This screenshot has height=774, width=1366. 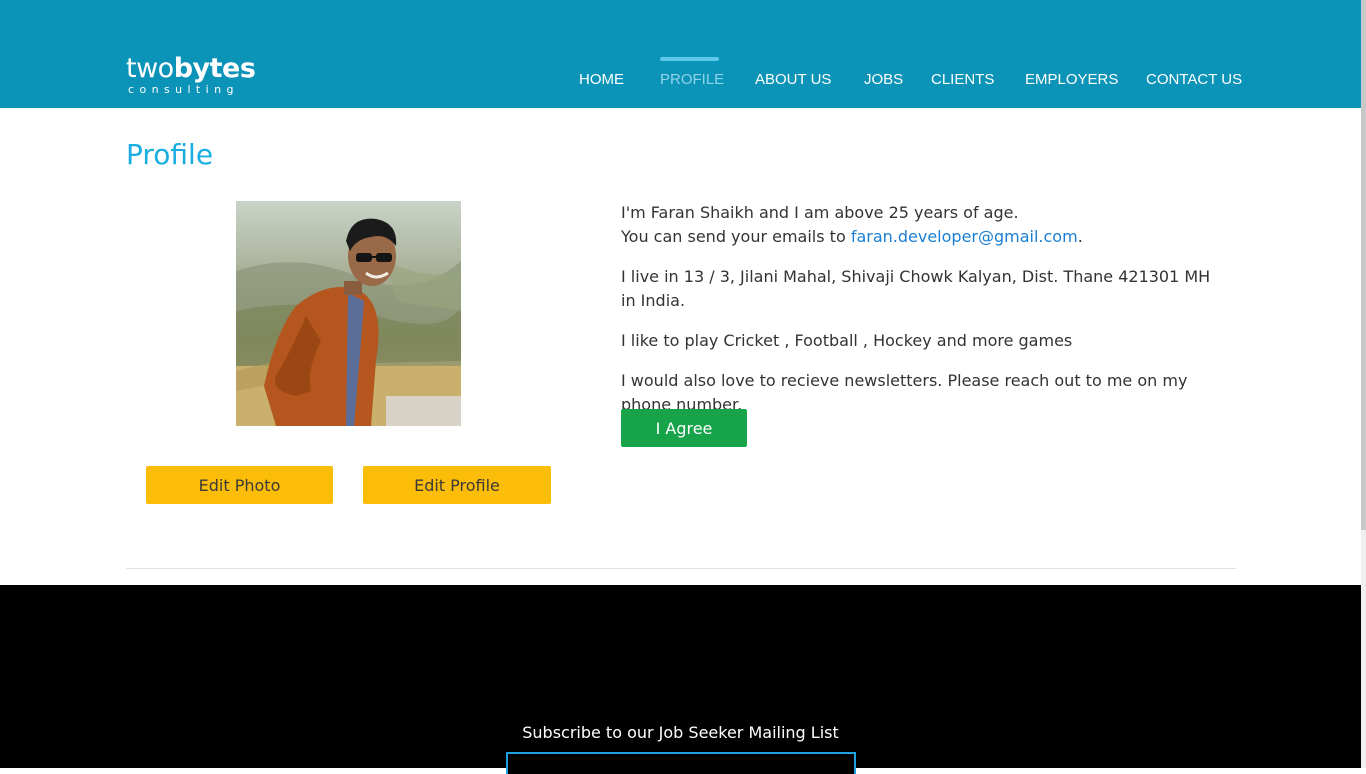 I want to click on profile-photo-image, so click(x=348, y=313).